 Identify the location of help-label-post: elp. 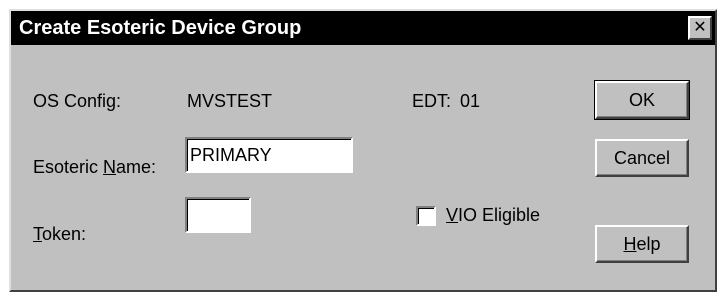
(648, 244).